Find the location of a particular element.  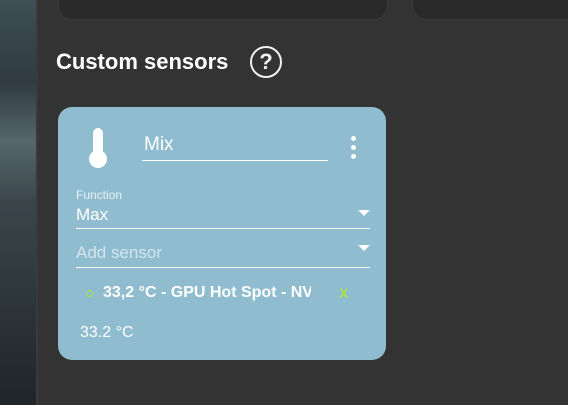

function-select: Max is located at coordinates (223, 215).